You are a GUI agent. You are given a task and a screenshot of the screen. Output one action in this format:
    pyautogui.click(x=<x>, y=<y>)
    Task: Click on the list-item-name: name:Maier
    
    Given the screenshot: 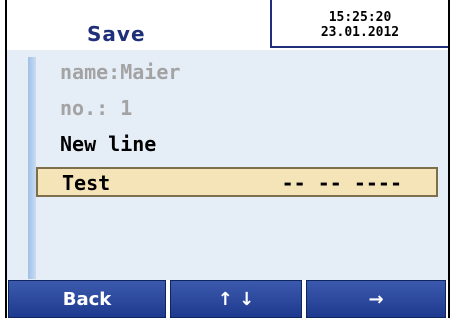 What is the action you would take?
    pyautogui.click(x=120, y=72)
    